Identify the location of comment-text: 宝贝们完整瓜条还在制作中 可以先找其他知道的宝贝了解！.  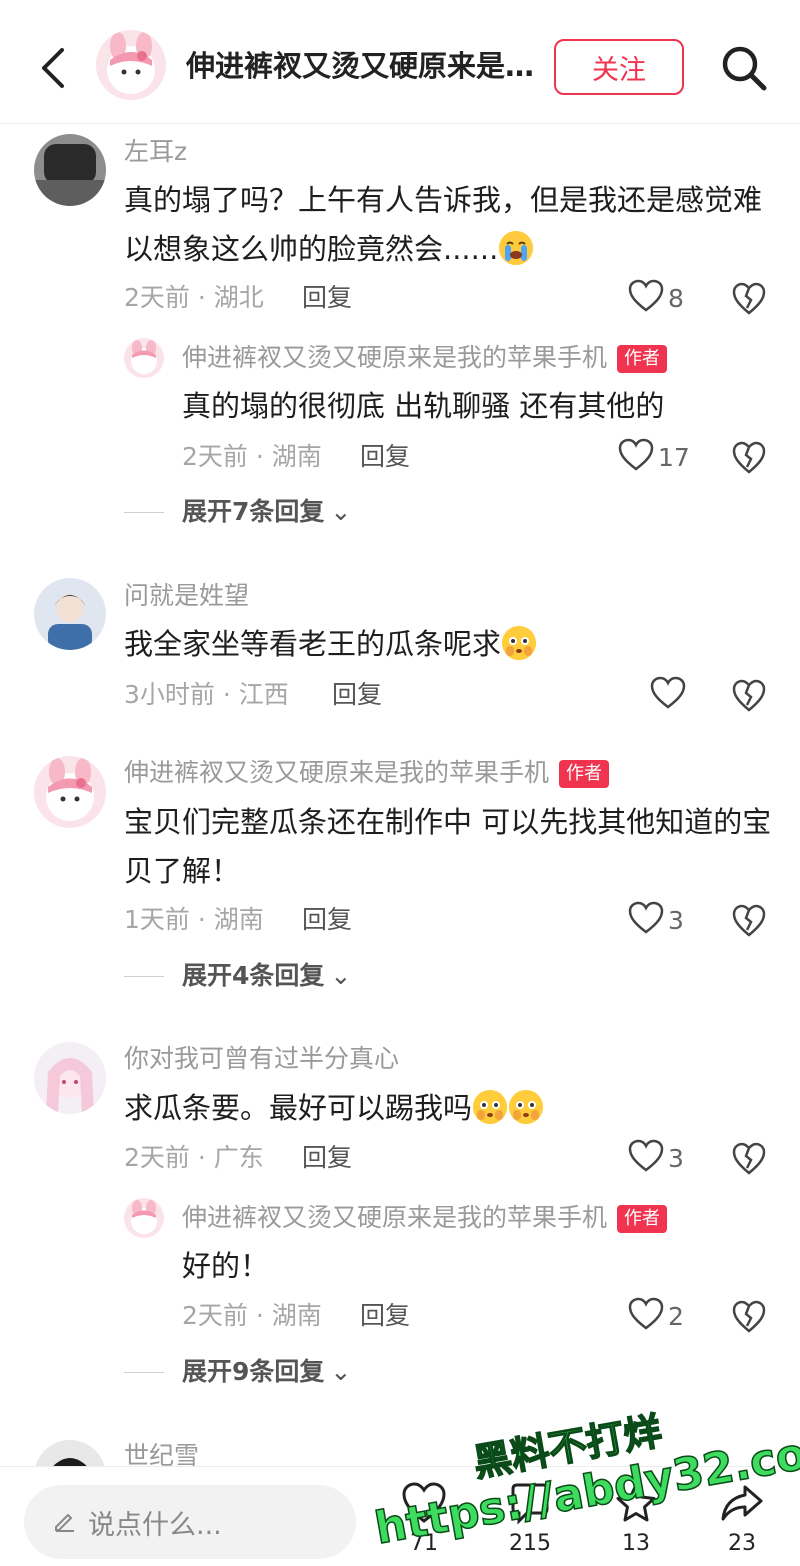
(448, 846).